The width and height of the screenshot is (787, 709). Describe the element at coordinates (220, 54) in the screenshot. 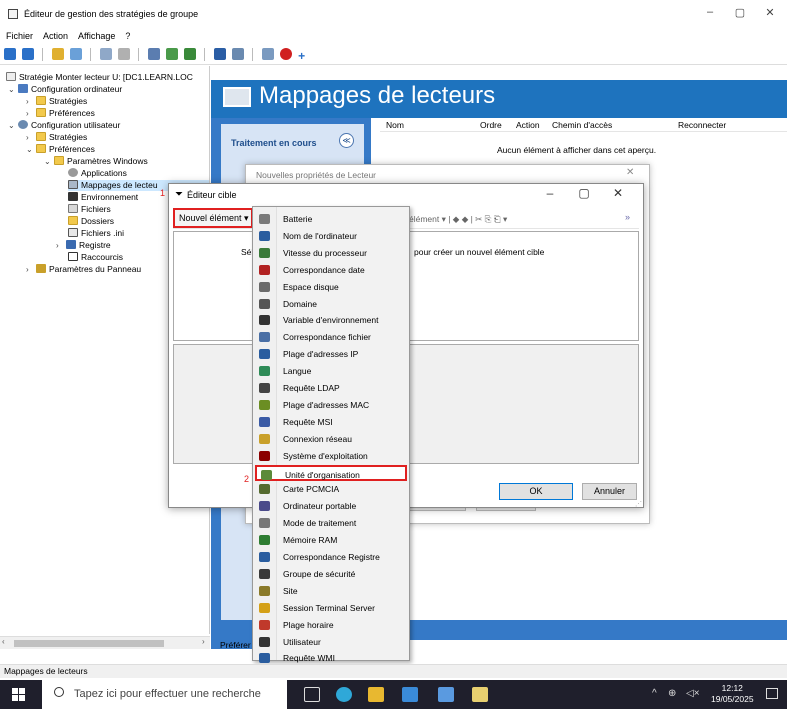

I see `help-icon` at that location.